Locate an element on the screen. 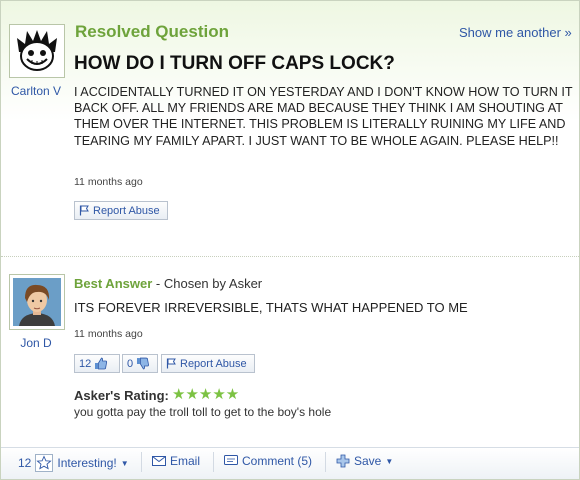 The height and width of the screenshot is (480, 580). save-button: Save ▼ is located at coordinates (364, 461).